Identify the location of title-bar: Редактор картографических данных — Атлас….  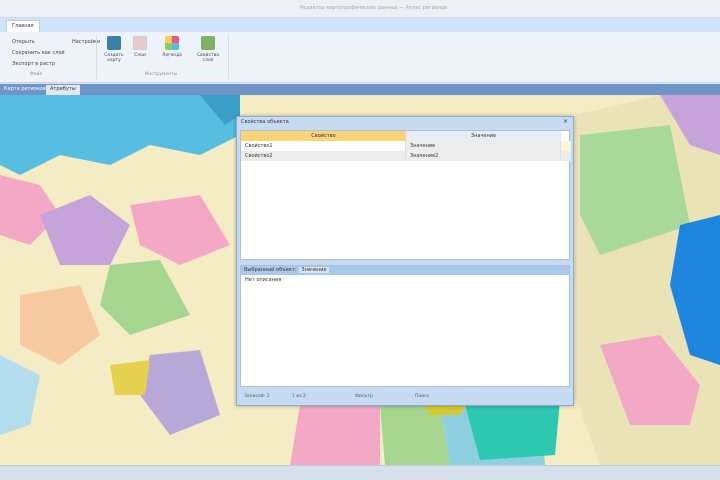
(360, 9).